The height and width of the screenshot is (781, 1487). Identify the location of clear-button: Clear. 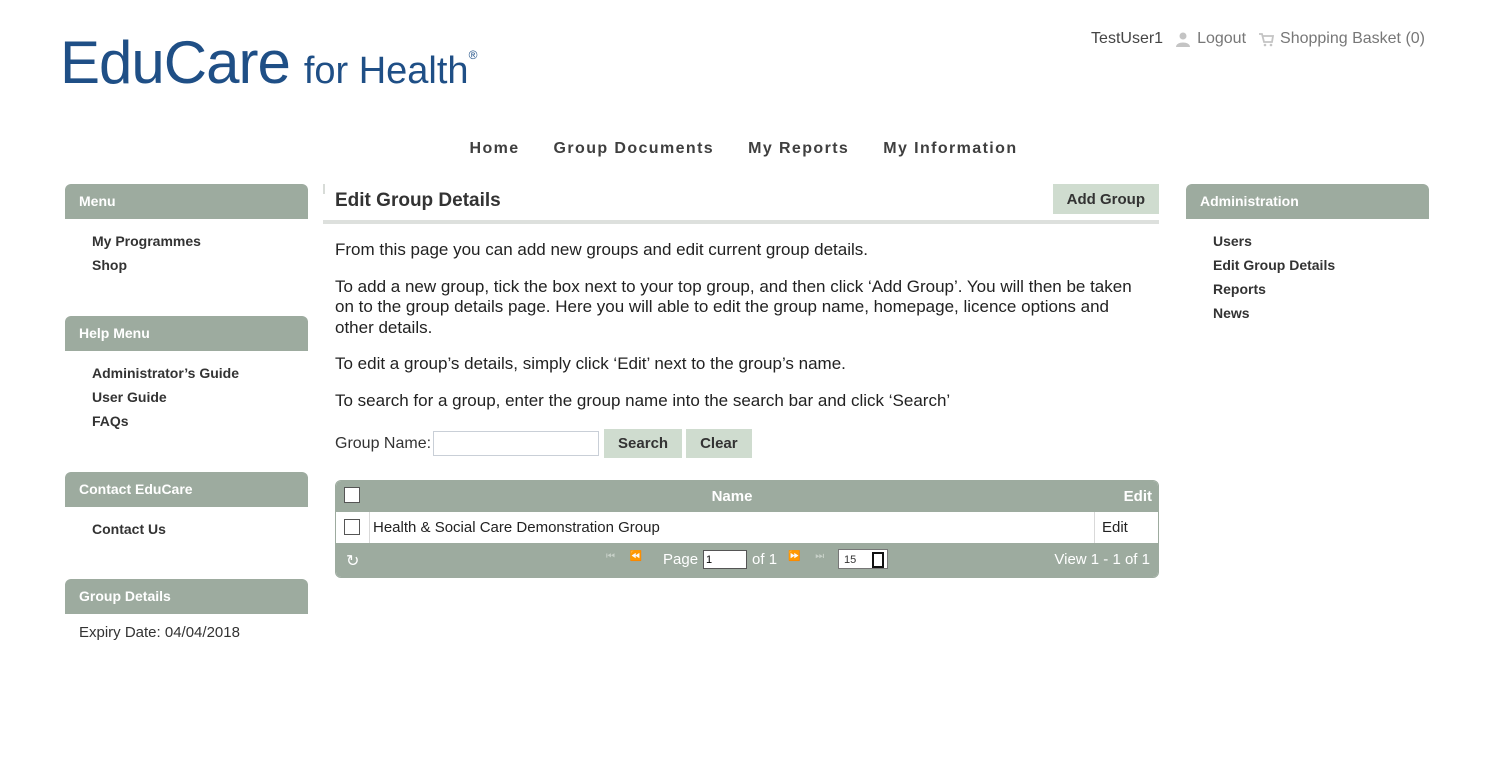
(719, 443).